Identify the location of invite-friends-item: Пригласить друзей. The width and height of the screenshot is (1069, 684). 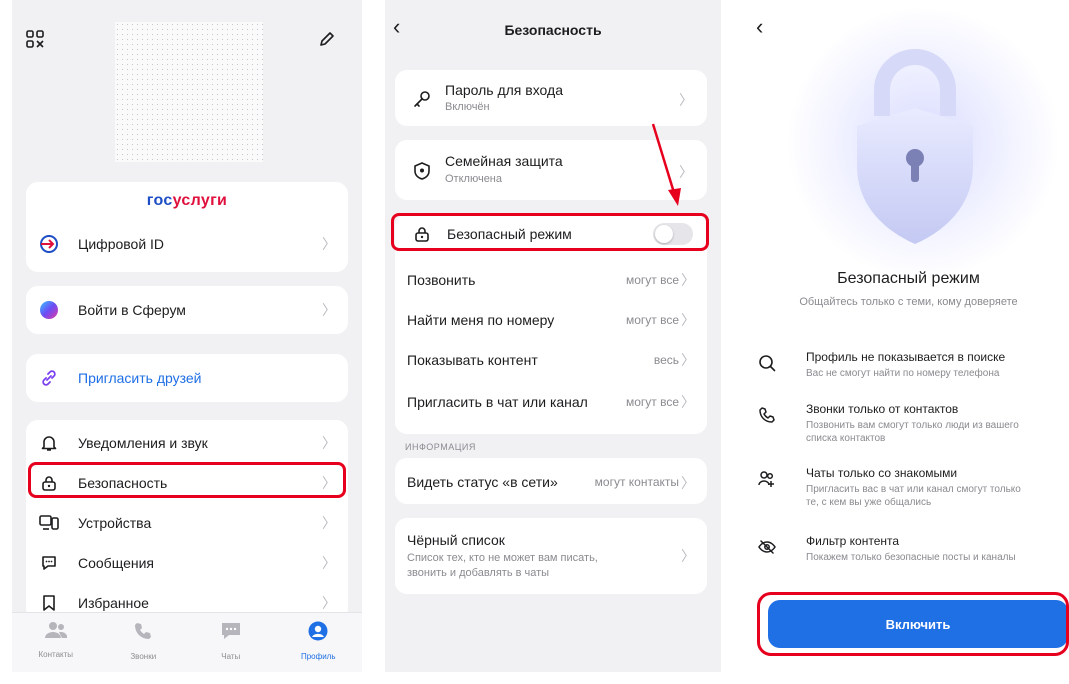
(187, 378).